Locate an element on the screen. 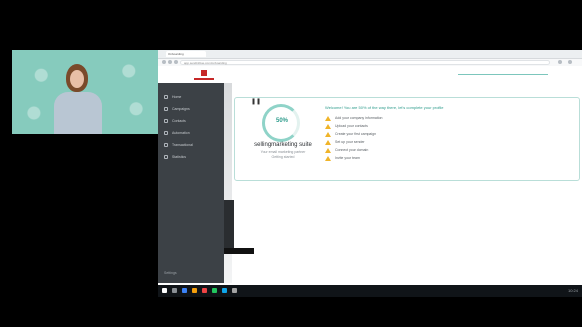 The height and width of the screenshot is (327, 582). sidebar-item-home: Home is located at coordinates (192, 97).